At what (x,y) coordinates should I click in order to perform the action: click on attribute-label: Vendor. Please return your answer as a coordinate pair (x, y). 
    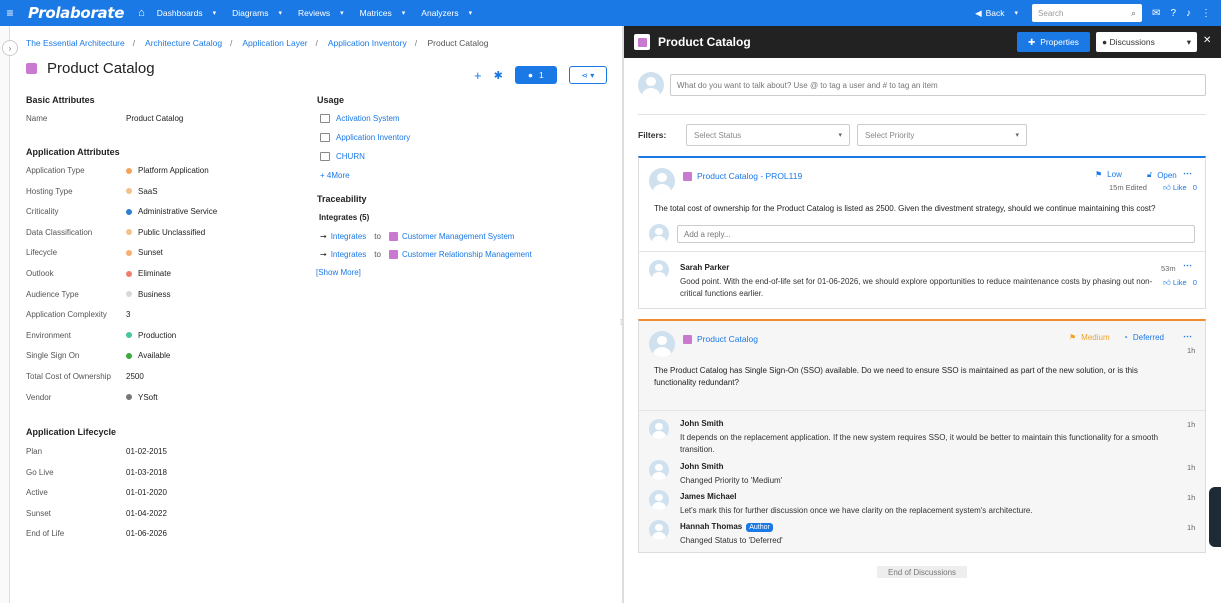
    Looking at the image, I should click on (39, 397).